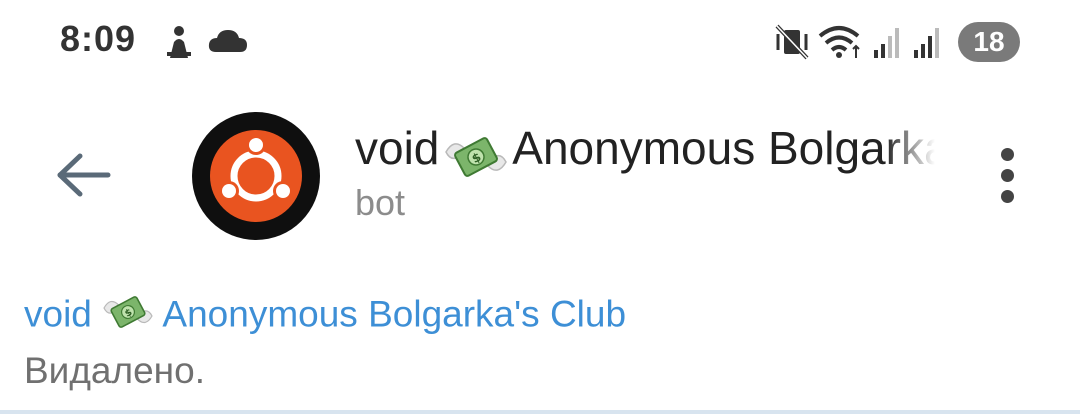 Image resolution: width=1080 pixels, height=414 pixels. Describe the element at coordinates (397, 148) in the screenshot. I see `chat-title-prefix: void` at that location.